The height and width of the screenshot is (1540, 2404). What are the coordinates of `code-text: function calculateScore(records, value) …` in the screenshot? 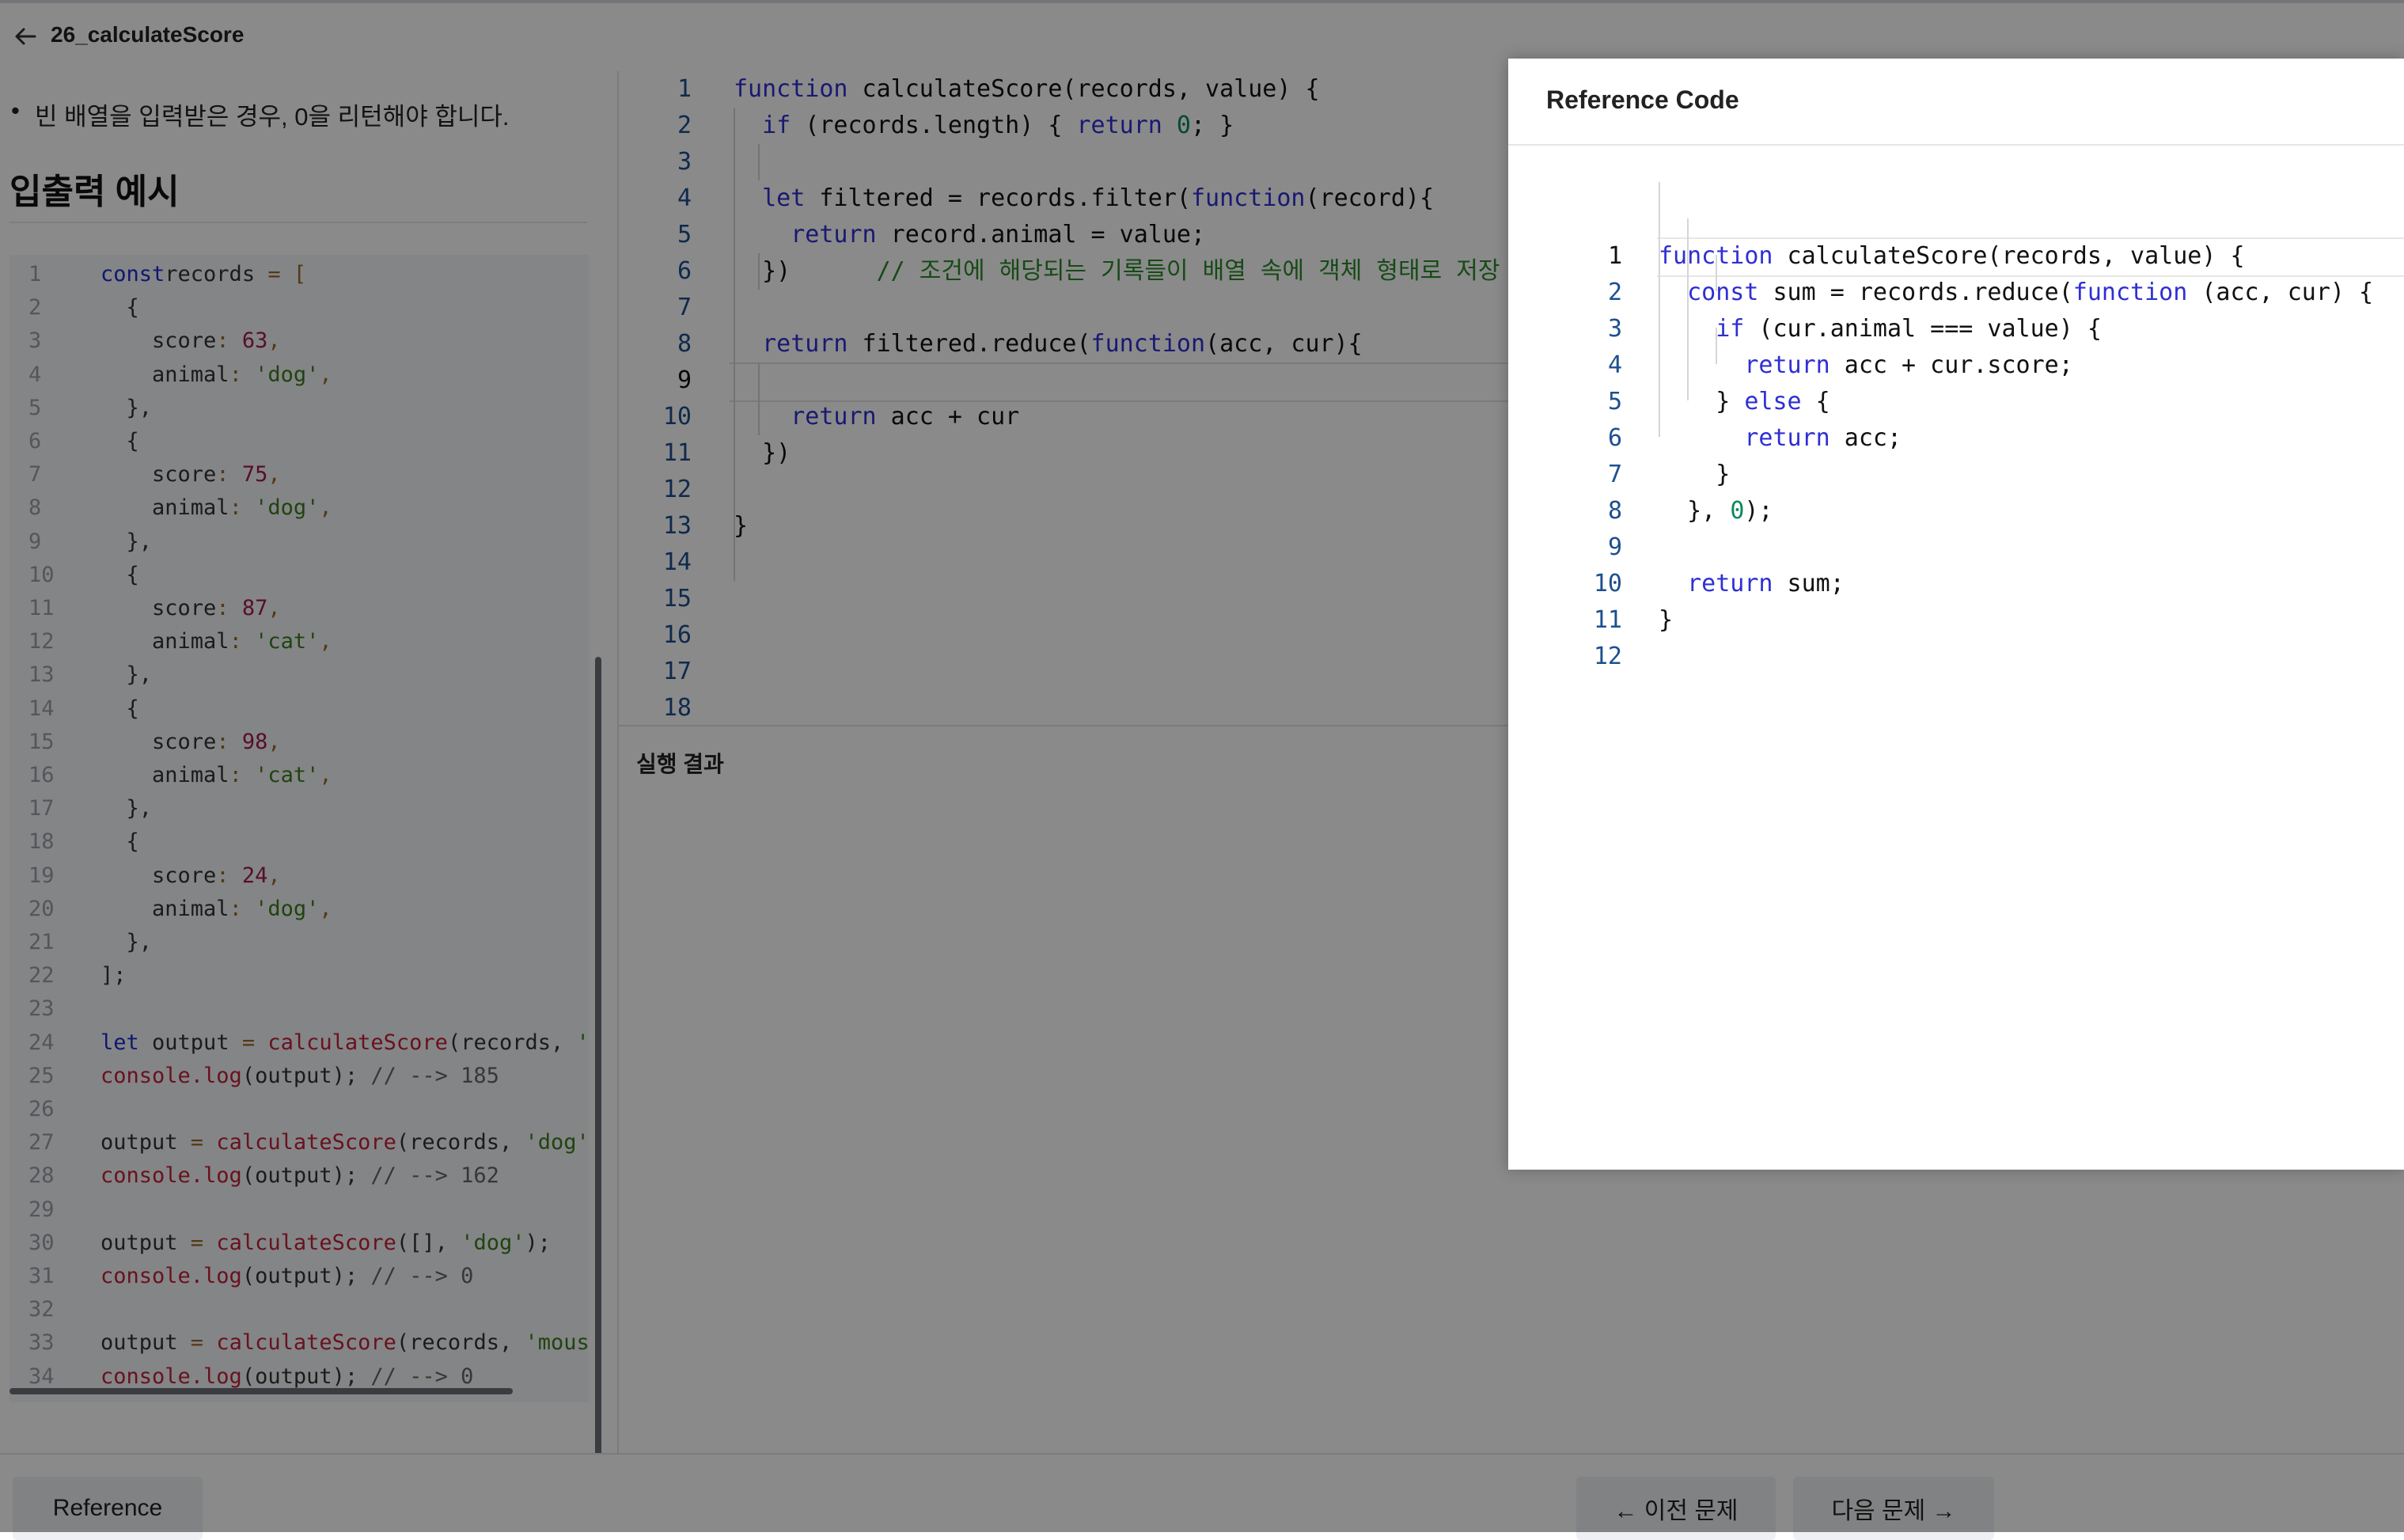 It's located at (1952, 256).